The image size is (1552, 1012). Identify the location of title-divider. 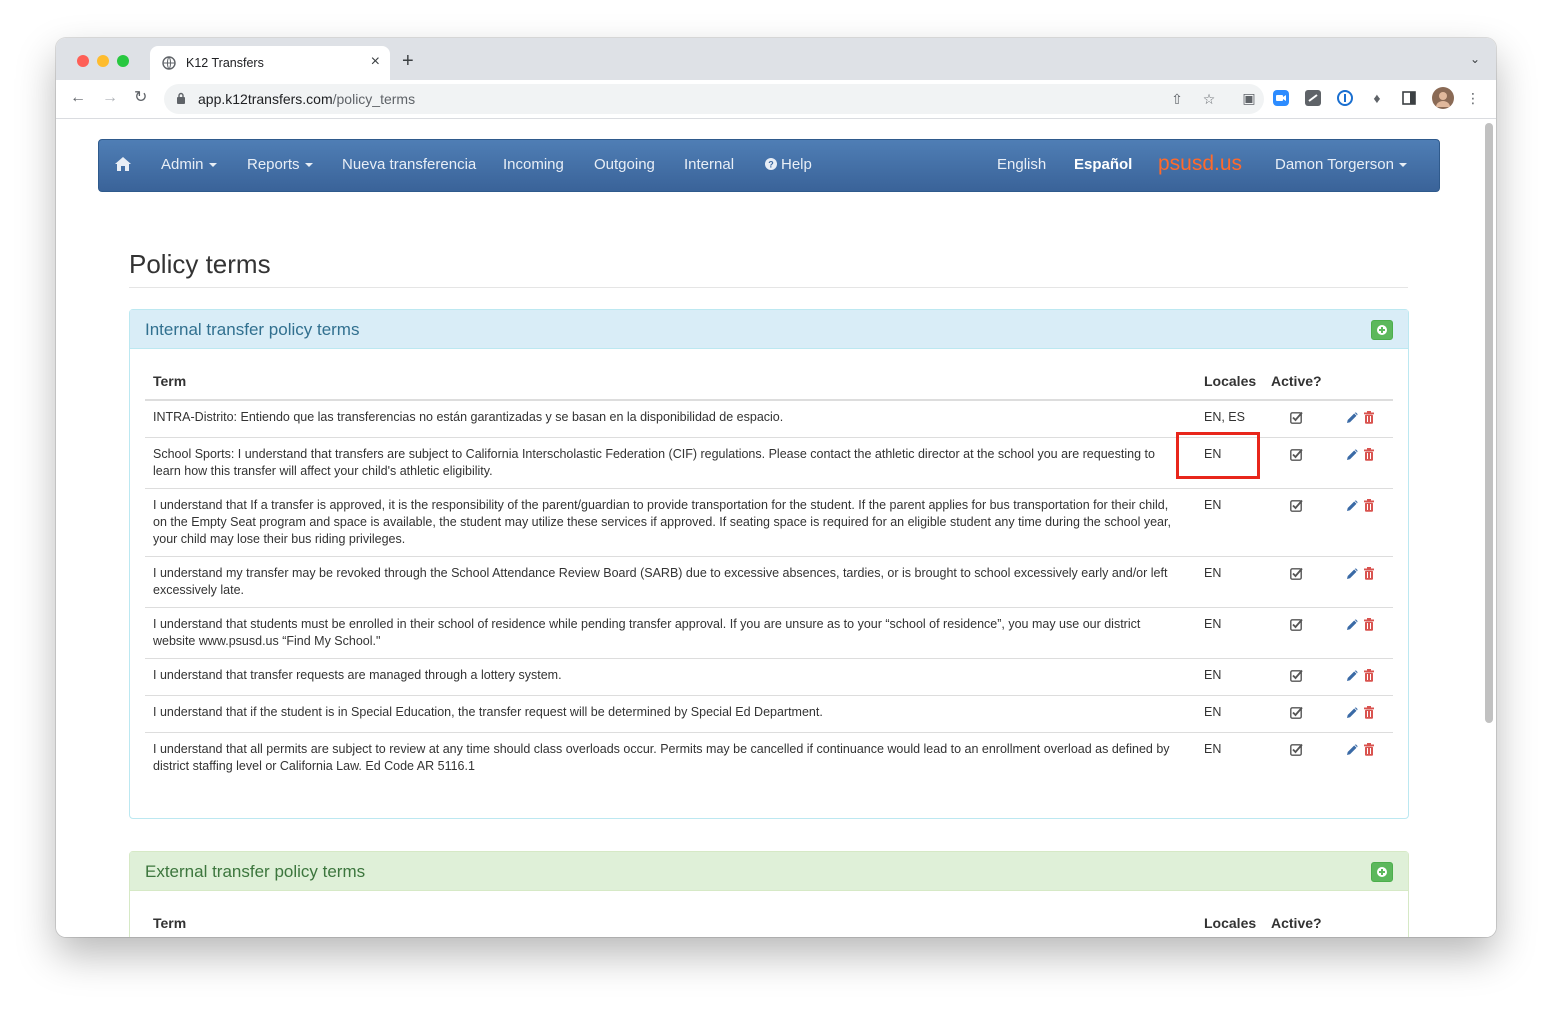
(768, 287).